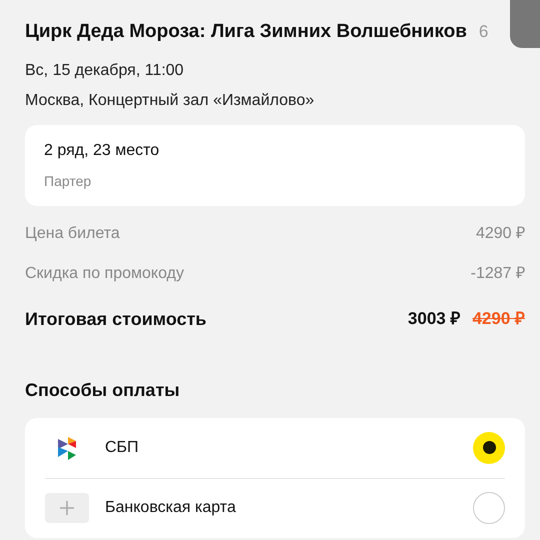  What do you see at coordinates (483, 32) in the screenshot?
I see `event-title-tail: 6` at bounding box center [483, 32].